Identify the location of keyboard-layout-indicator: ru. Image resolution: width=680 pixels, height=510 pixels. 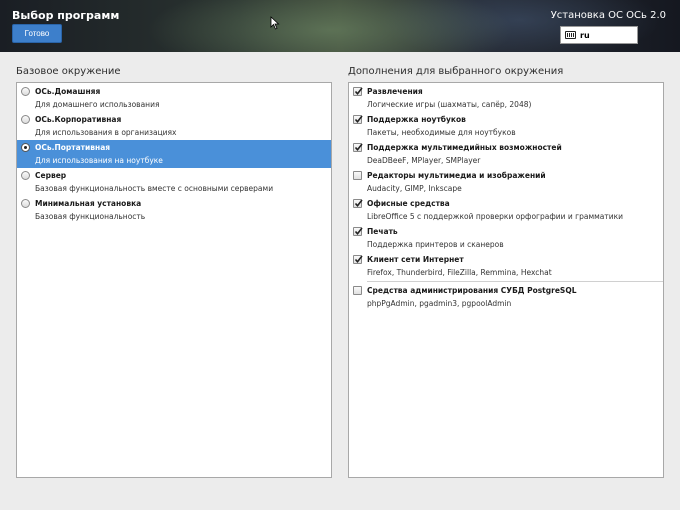
(599, 35).